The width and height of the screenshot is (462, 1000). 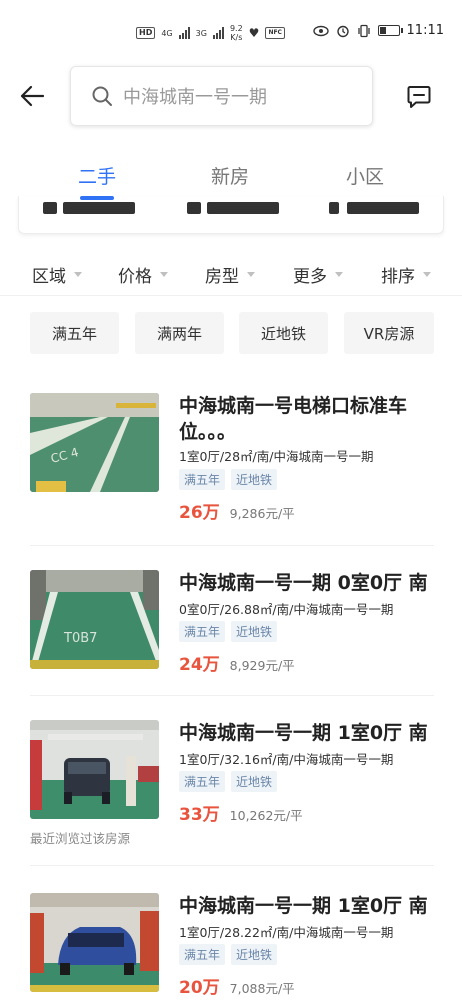 What do you see at coordinates (389, 333) in the screenshot?
I see `quick-tag-vr: VR房源` at bounding box center [389, 333].